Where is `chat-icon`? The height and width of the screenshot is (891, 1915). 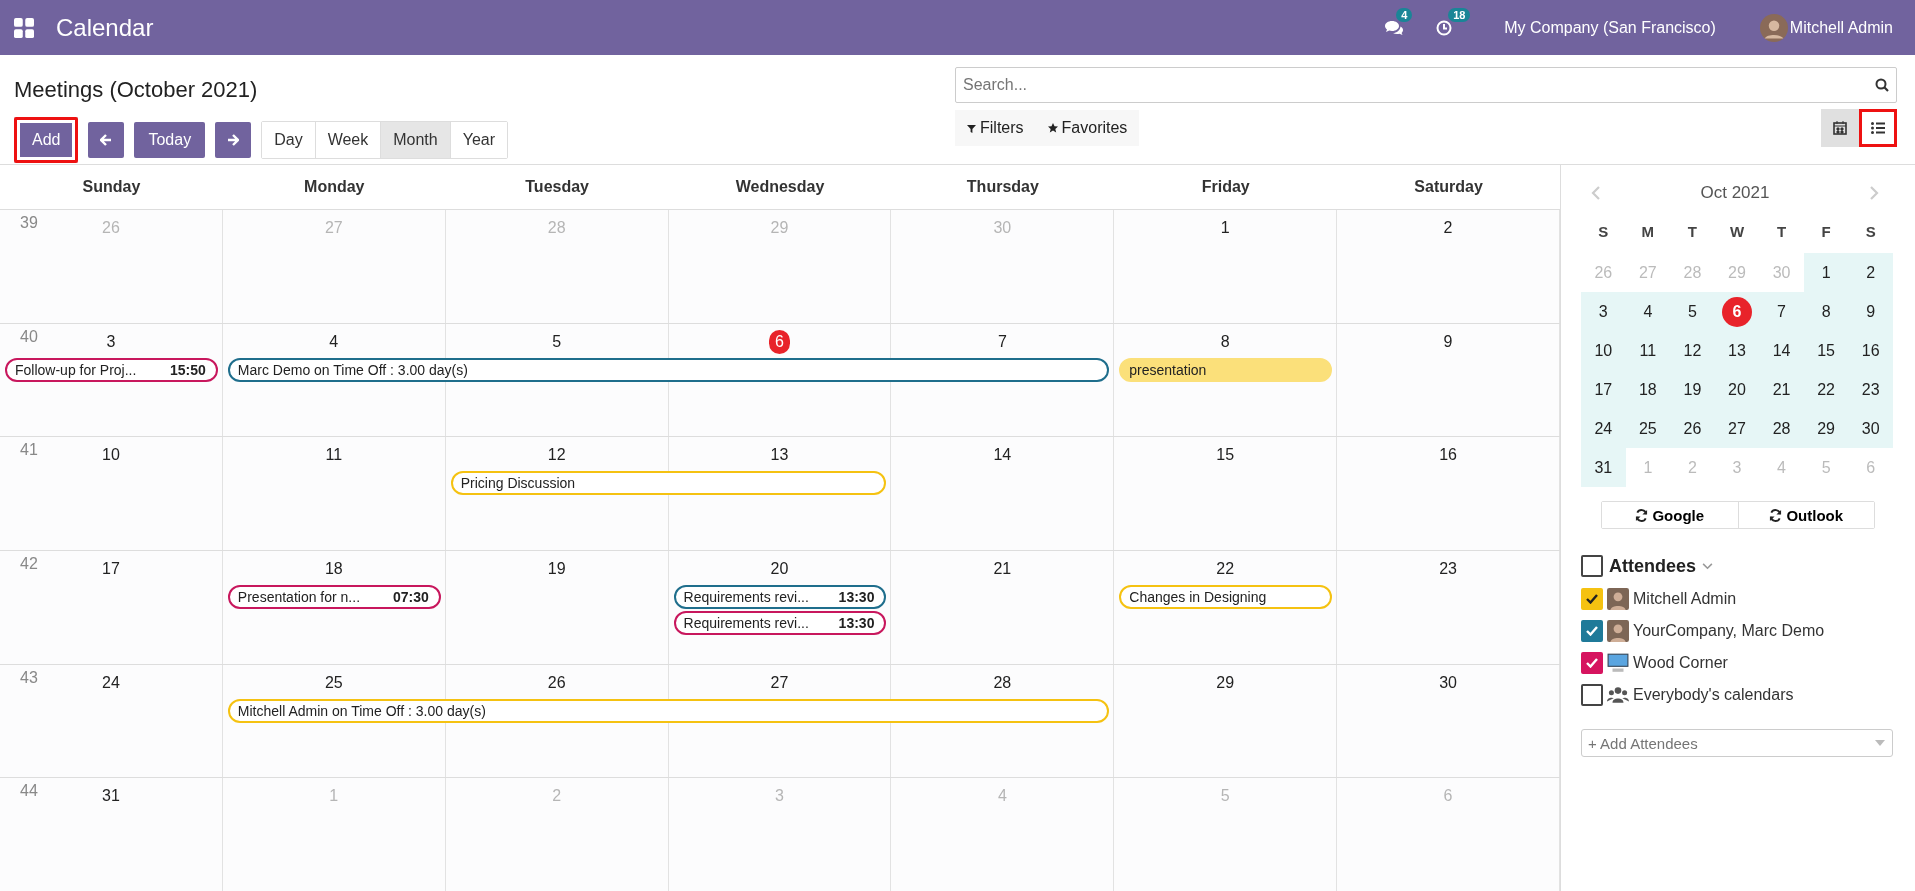 chat-icon is located at coordinates (1394, 27).